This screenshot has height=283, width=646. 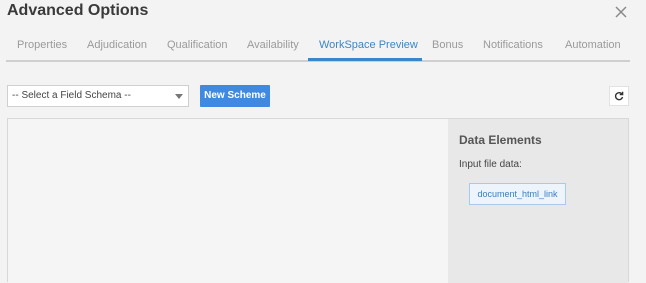 What do you see at coordinates (368, 46) in the screenshot?
I see `tab-workspace-preview: WorkSpace Preview` at bounding box center [368, 46].